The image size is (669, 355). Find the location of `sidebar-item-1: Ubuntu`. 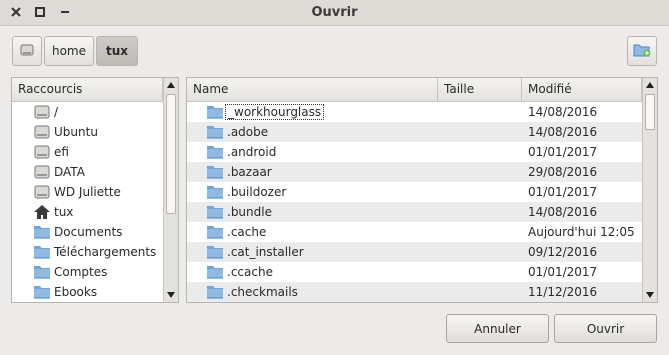

sidebar-item-1: Ubuntu is located at coordinates (87, 132).